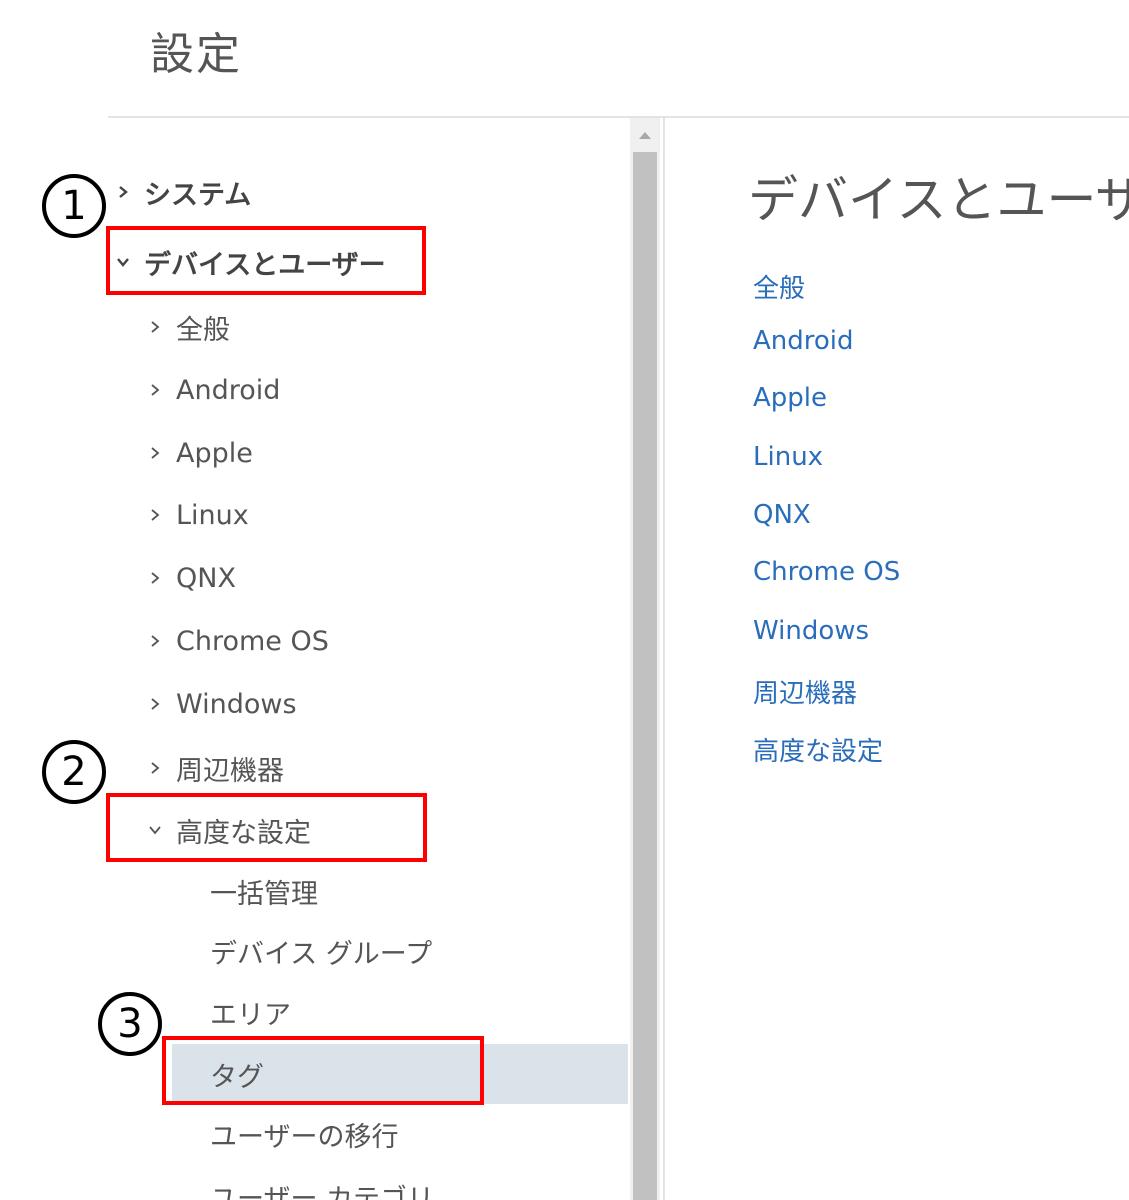 This screenshot has height=1200, width=1129. I want to click on nav-item-linux: Linux, so click(196, 515).